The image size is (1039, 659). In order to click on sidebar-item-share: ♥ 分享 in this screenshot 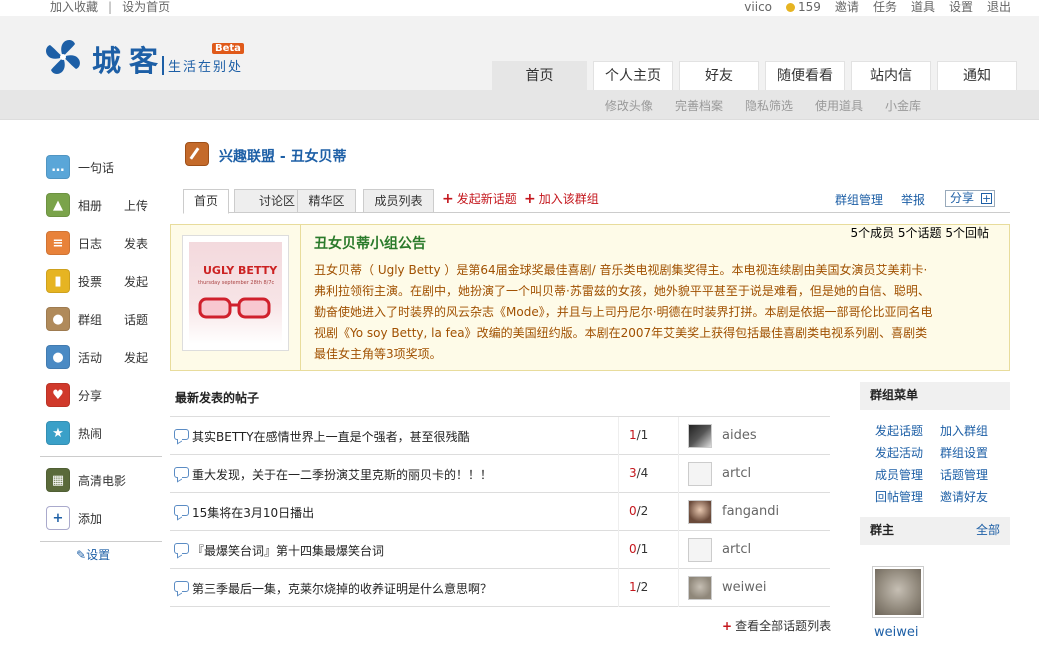, I will do `click(101, 395)`.